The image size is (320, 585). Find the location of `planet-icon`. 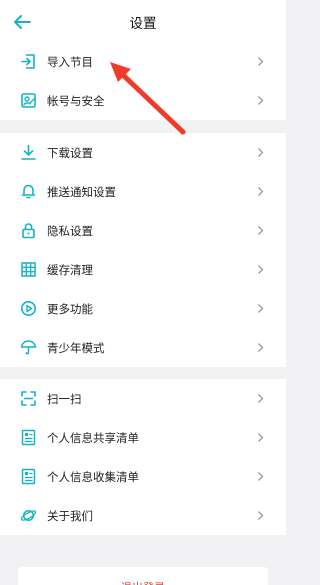

planet-icon is located at coordinates (28, 515).